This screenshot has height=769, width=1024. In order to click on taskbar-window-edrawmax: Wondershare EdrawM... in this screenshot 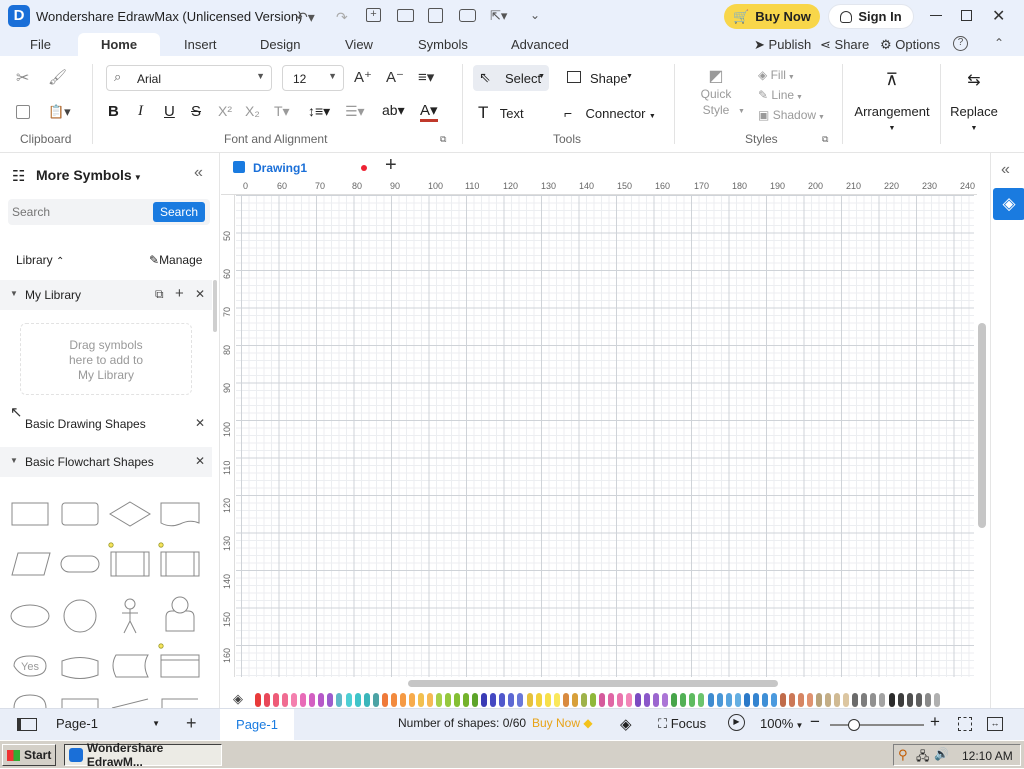, I will do `click(143, 755)`.